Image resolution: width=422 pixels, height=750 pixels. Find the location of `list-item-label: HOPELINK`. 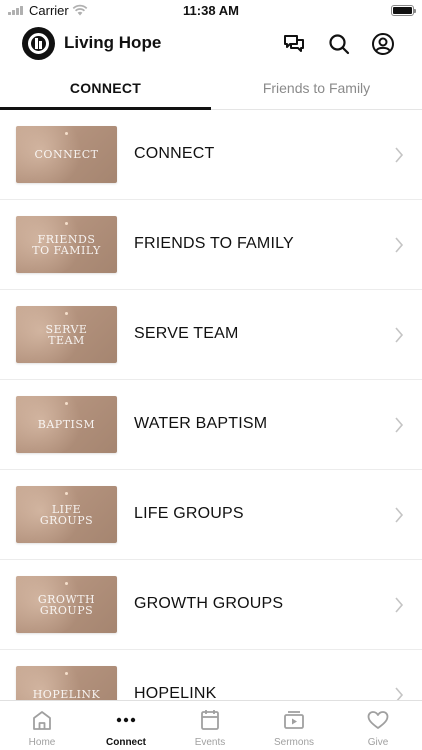

list-item-label: HOPELINK is located at coordinates (175, 692).